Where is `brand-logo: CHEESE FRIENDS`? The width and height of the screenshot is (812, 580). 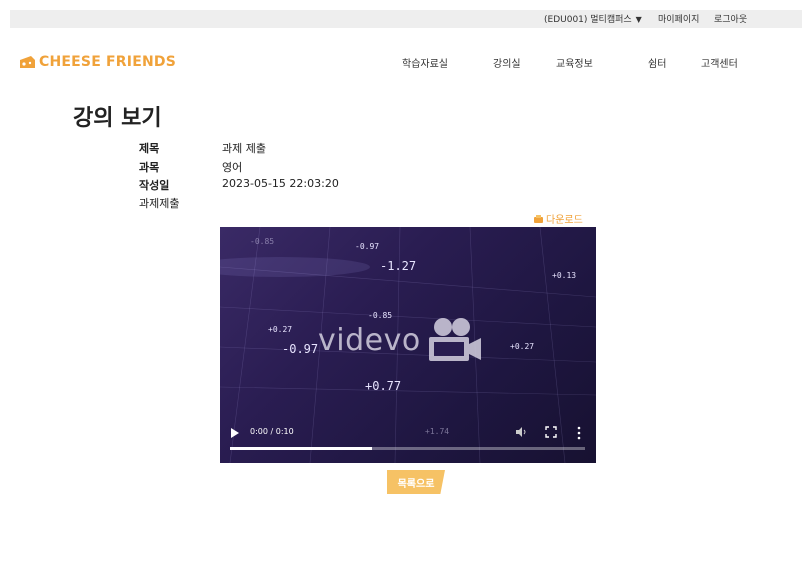 brand-logo: CHEESE FRIENDS is located at coordinates (98, 62).